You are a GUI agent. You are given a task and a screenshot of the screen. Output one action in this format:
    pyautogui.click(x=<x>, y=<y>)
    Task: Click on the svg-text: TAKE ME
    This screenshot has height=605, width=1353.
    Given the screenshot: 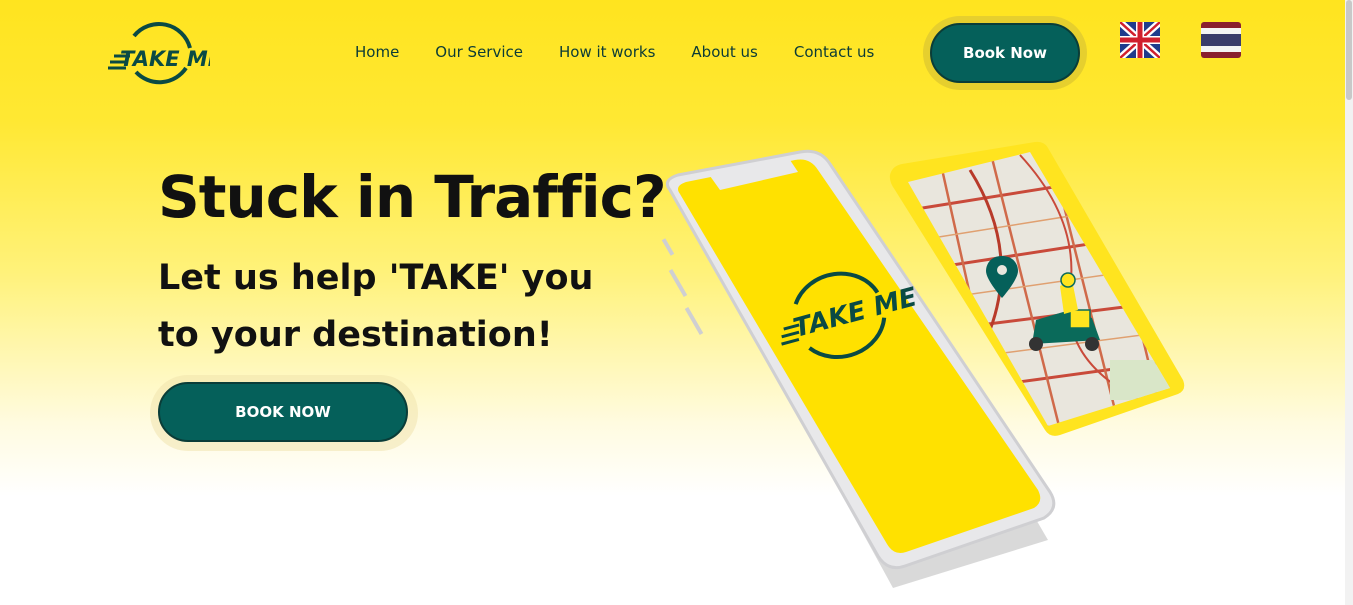 What is the action you would take?
    pyautogui.click(x=165, y=59)
    